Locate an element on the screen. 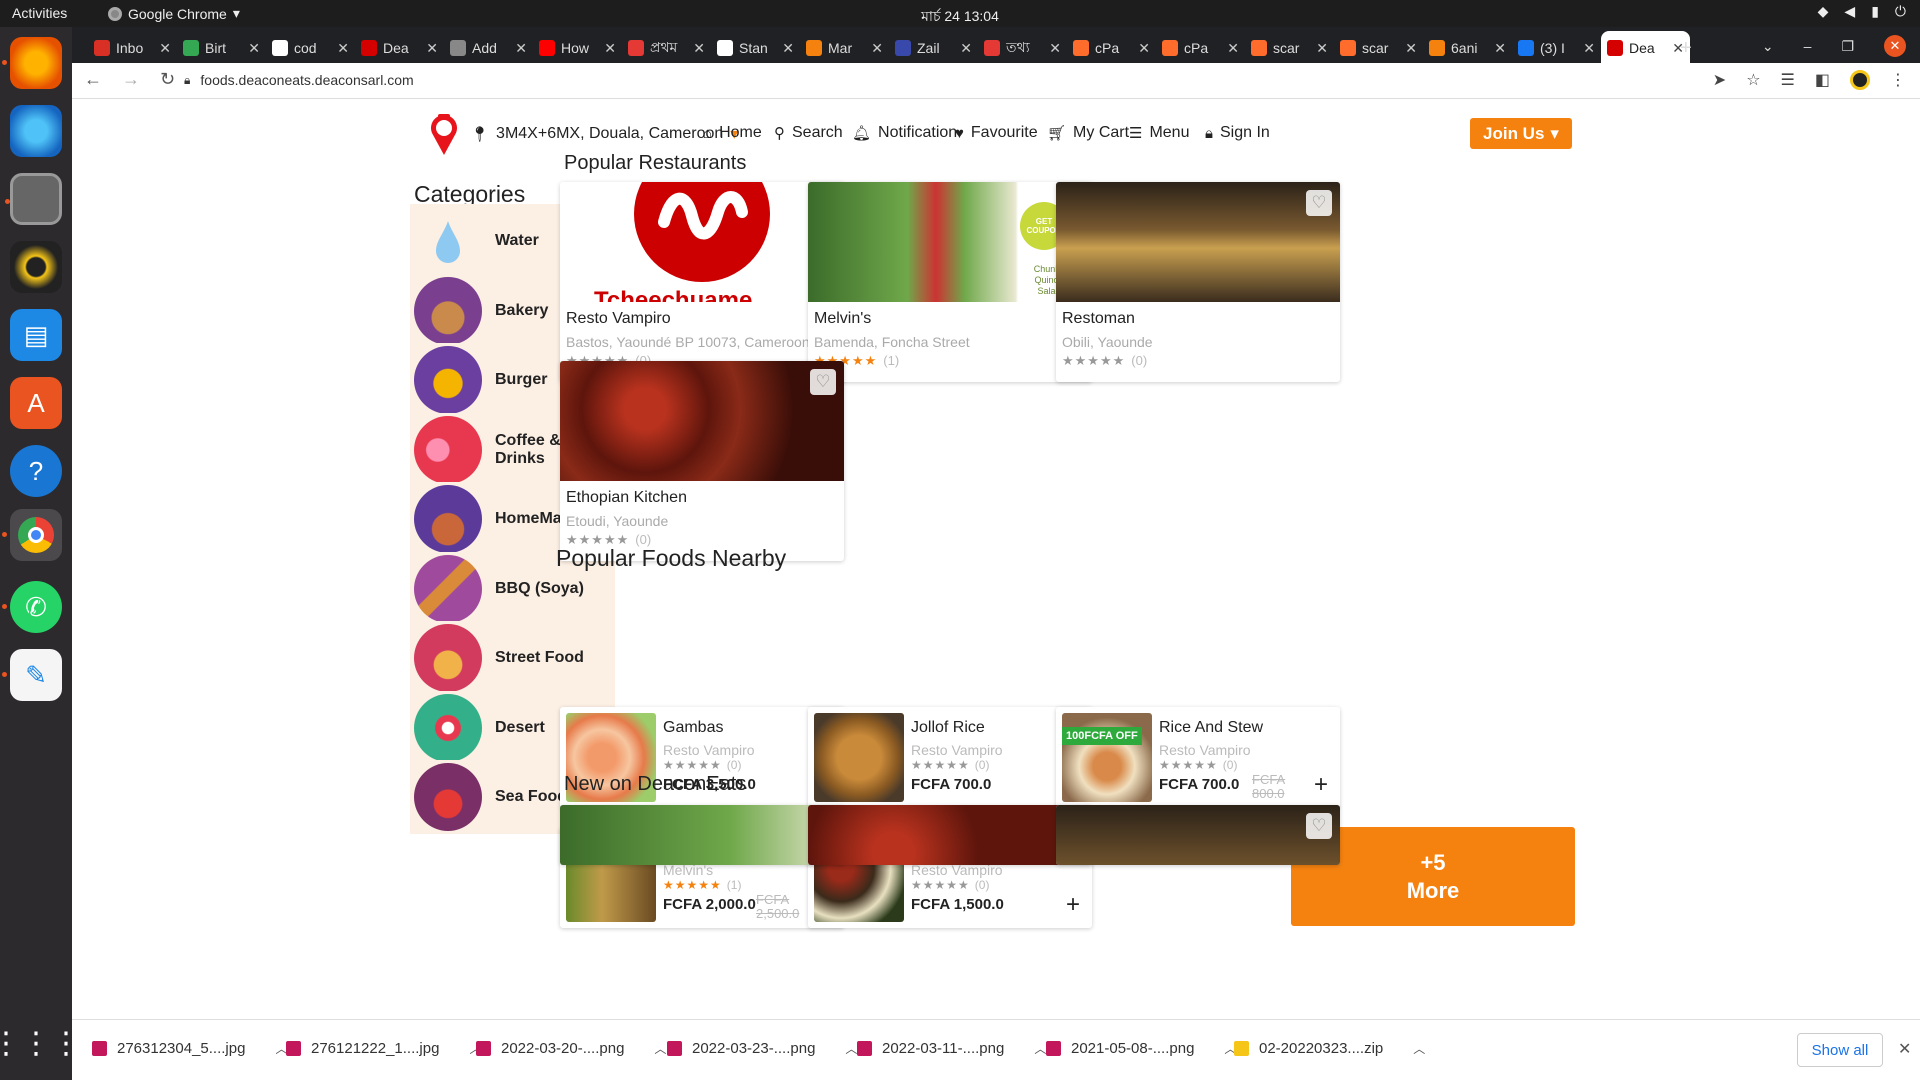 Image resolution: width=1920 pixels, height=1080 pixels. profile-avatar is located at coordinates (1860, 80).